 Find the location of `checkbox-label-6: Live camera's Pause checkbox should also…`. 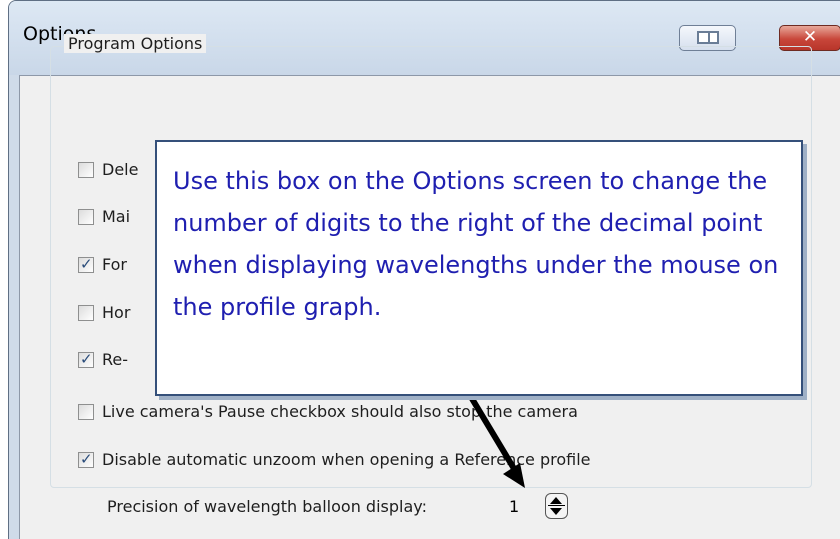

checkbox-label-6: Live camera's Pause checkbox should also… is located at coordinates (340, 411).